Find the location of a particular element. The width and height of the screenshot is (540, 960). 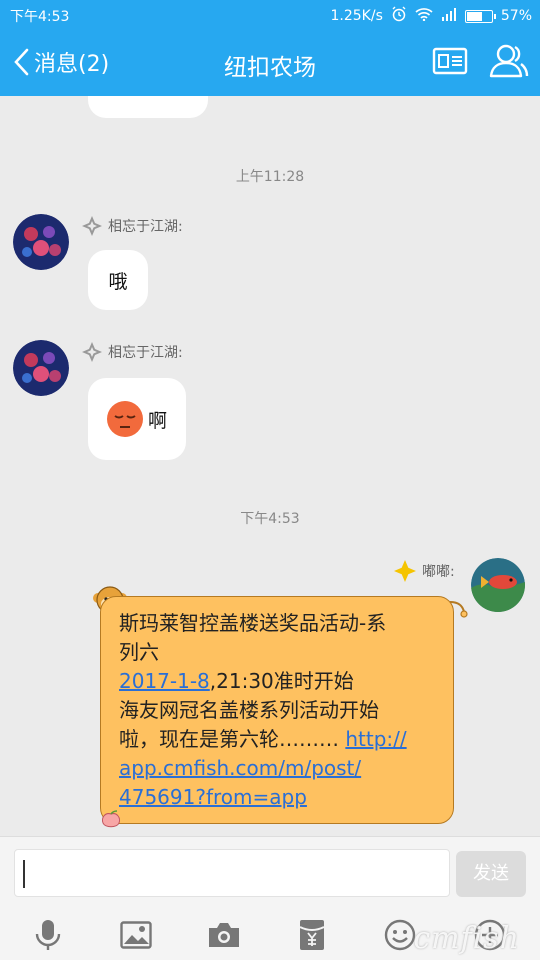

post-url-link: 475691?from=app is located at coordinates (213, 797).